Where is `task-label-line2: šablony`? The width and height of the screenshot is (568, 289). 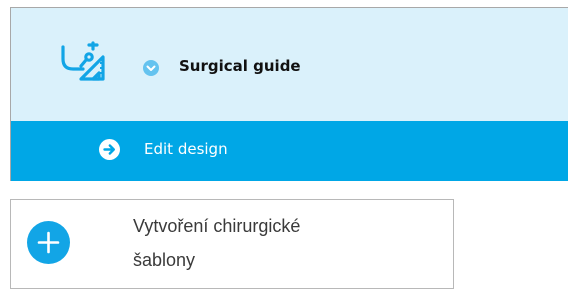 task-label-line2: šablony is located at coordinates (164, 260).